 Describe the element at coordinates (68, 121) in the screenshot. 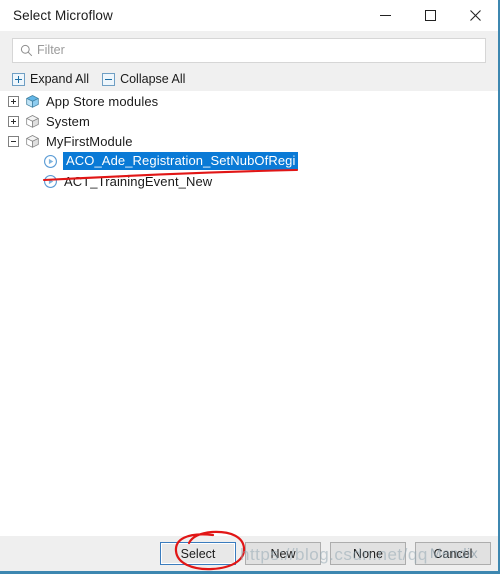

I see `tree-item-label: System` at that location.